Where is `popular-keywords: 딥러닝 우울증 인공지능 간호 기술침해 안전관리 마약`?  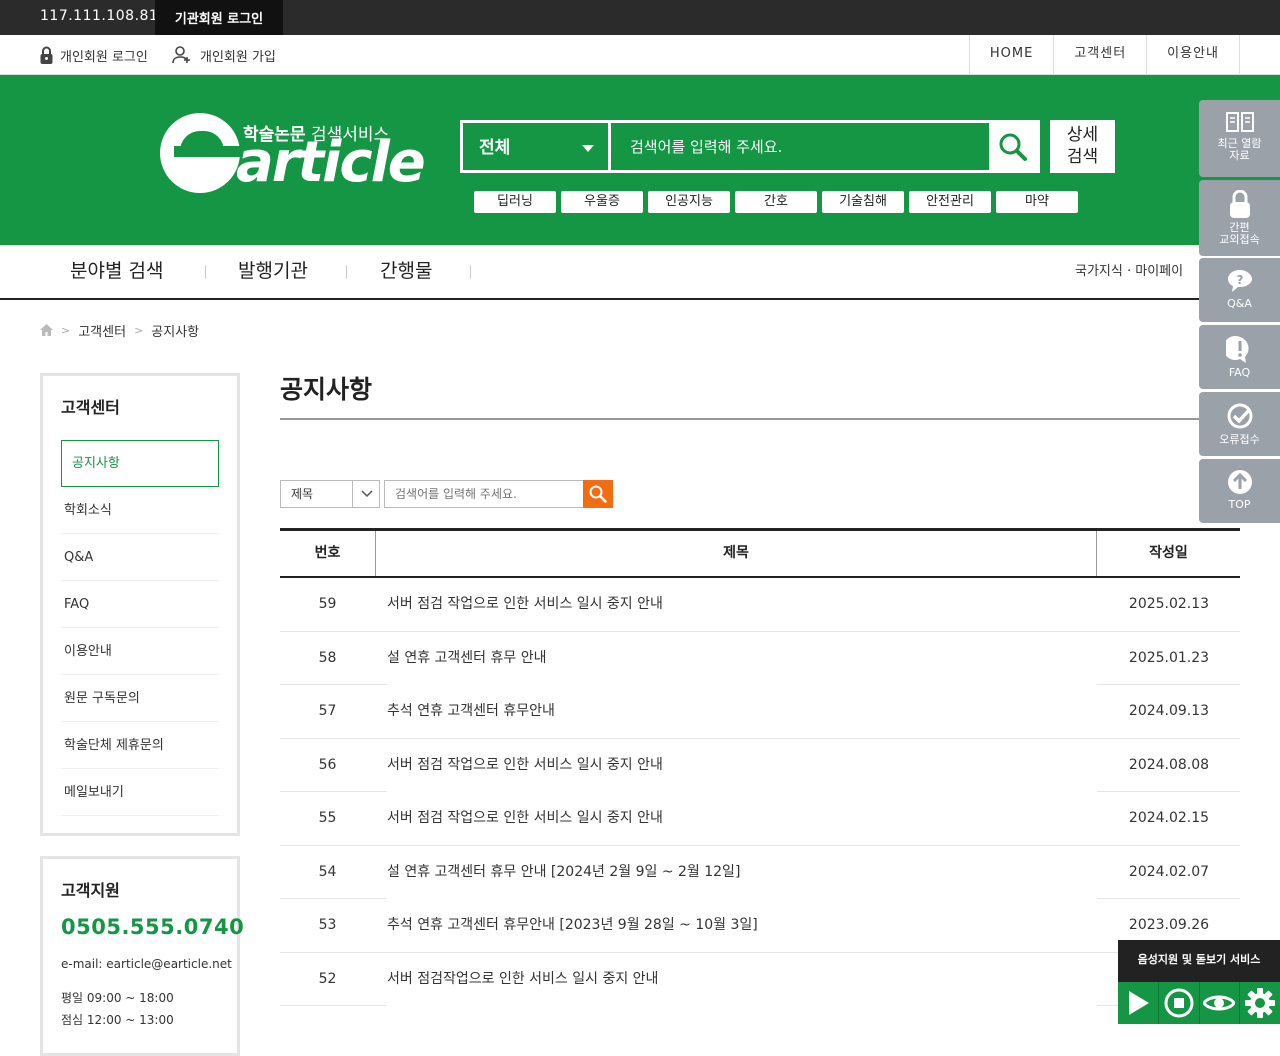
popular-keywords: 딥러닝 우울증 인공지능 간호 기술침해 안전관리 마약 is located at coordinates (776, 202).